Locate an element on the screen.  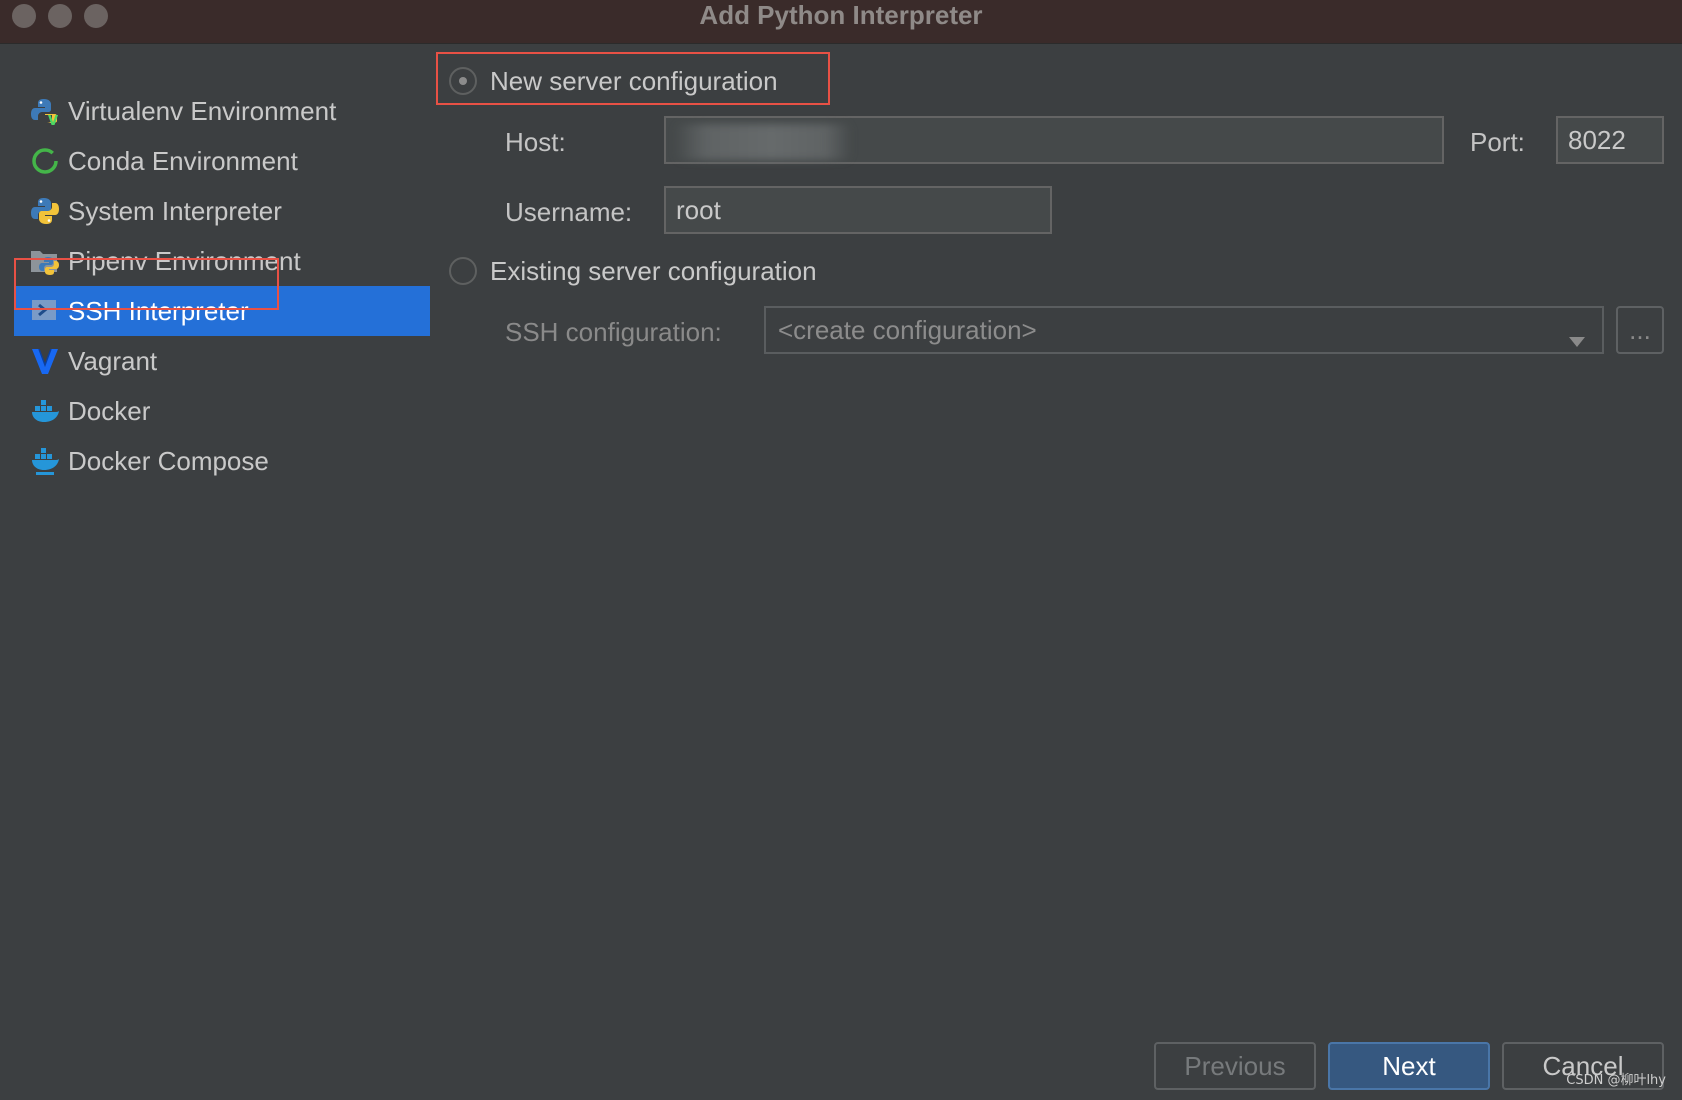
docker-icon is located at coordinates (45, 411).